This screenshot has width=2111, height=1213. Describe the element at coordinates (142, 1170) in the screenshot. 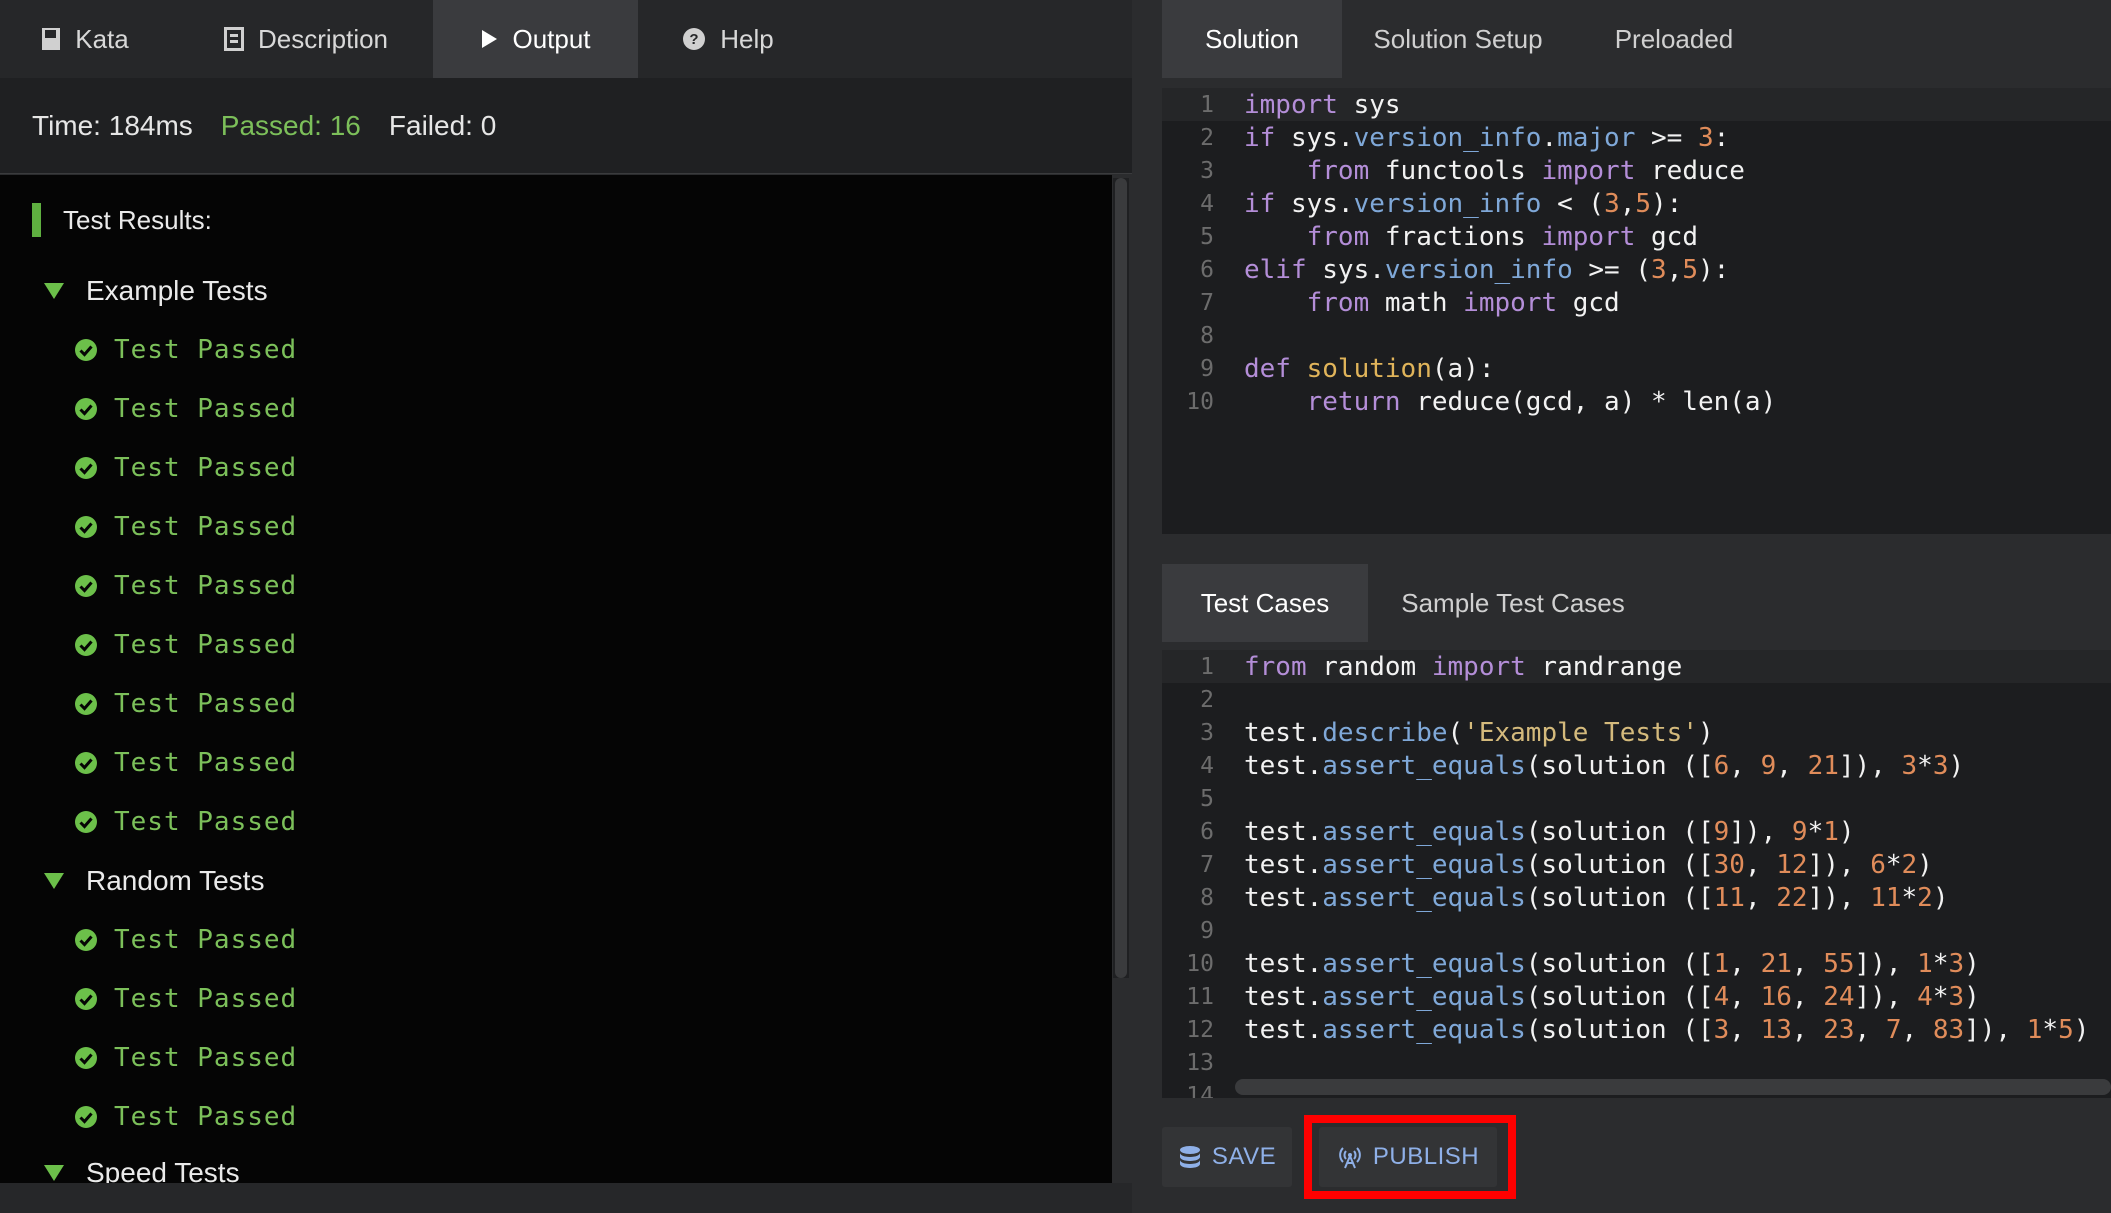

I see `group-speed-tests: Speed Tests` at that location.